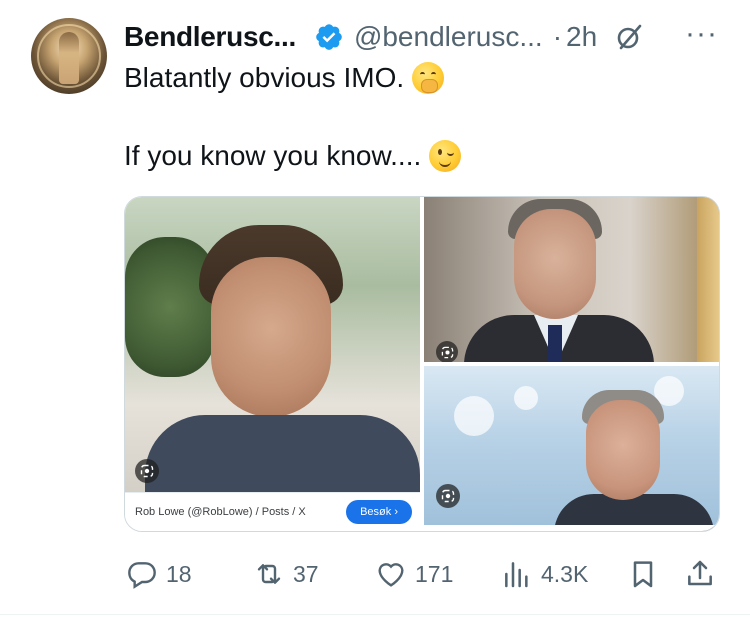  I want to click on repost-count: 37, so click(306, 573).